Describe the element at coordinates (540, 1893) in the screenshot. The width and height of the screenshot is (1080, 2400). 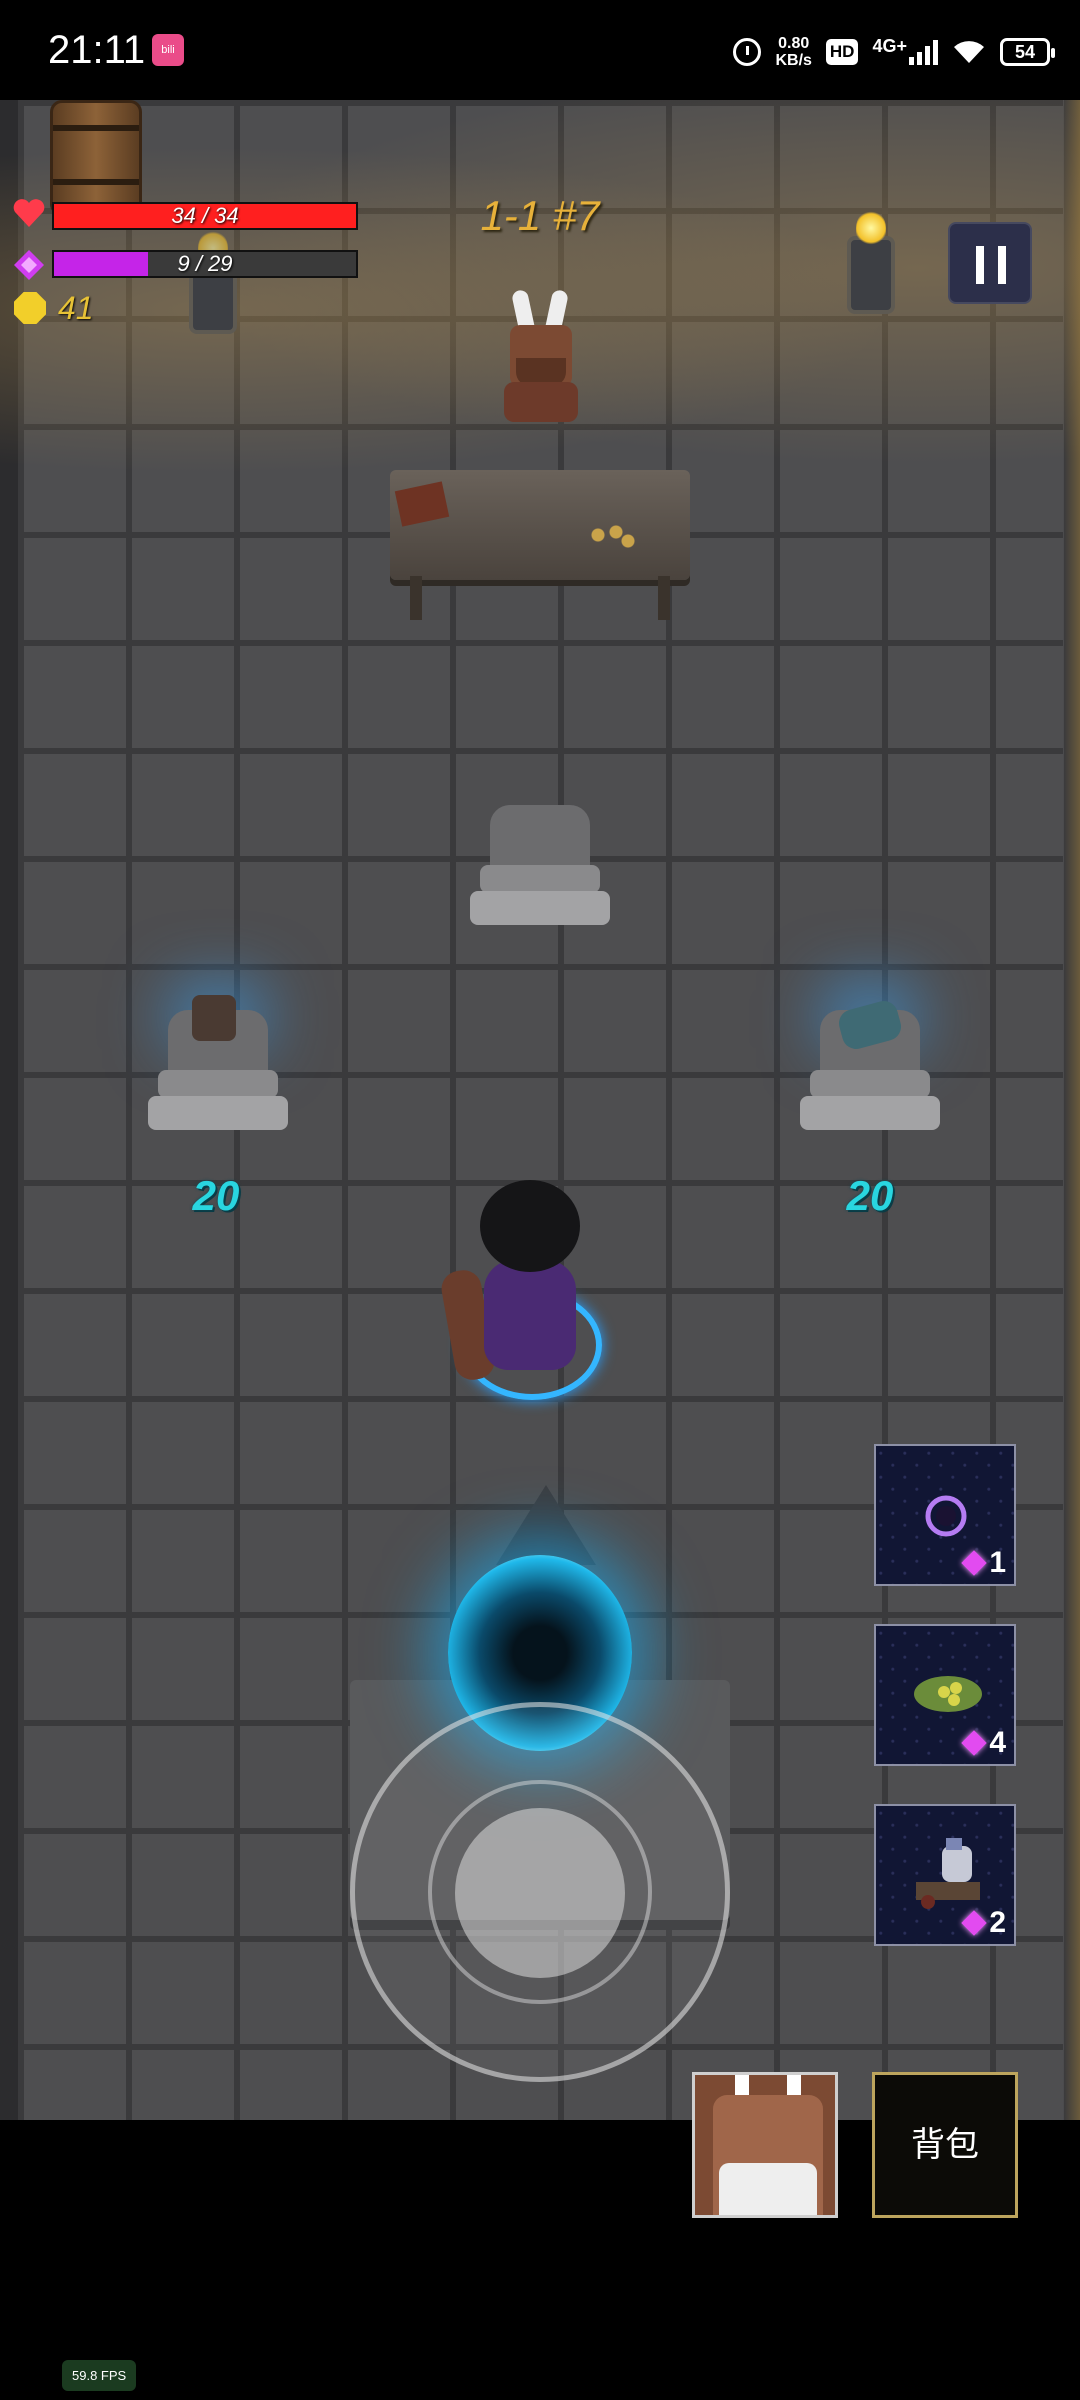
I see `joystick-knob` at that location.